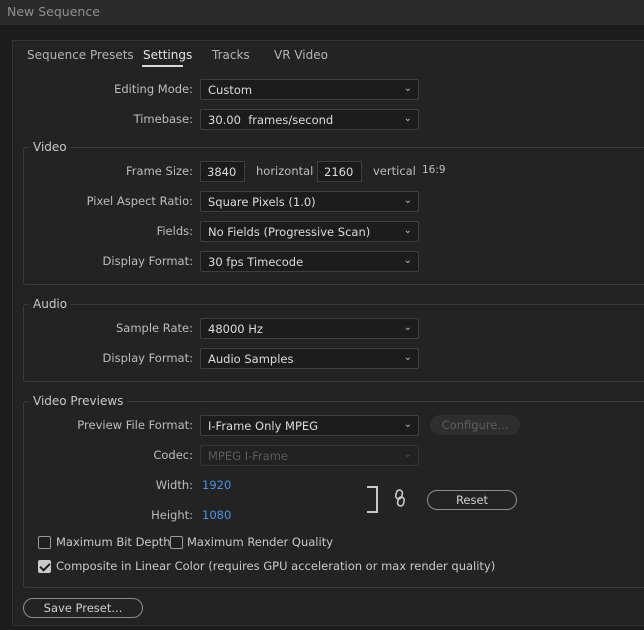 The width and height of the screenshot is (644, 630). What do you see at coordinates (78, 401) in the screenshot?
I see `video-previews-section-title: Video Previews` at bounding box center [78, 401].